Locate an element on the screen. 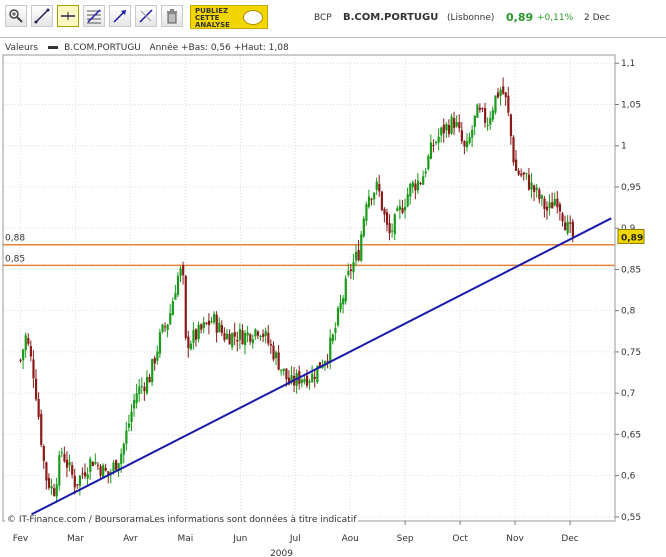 Image resolution: width=666 pixels, height=557 pixels. y-tick-label: 1,1 is located at coordinates (628, 64).